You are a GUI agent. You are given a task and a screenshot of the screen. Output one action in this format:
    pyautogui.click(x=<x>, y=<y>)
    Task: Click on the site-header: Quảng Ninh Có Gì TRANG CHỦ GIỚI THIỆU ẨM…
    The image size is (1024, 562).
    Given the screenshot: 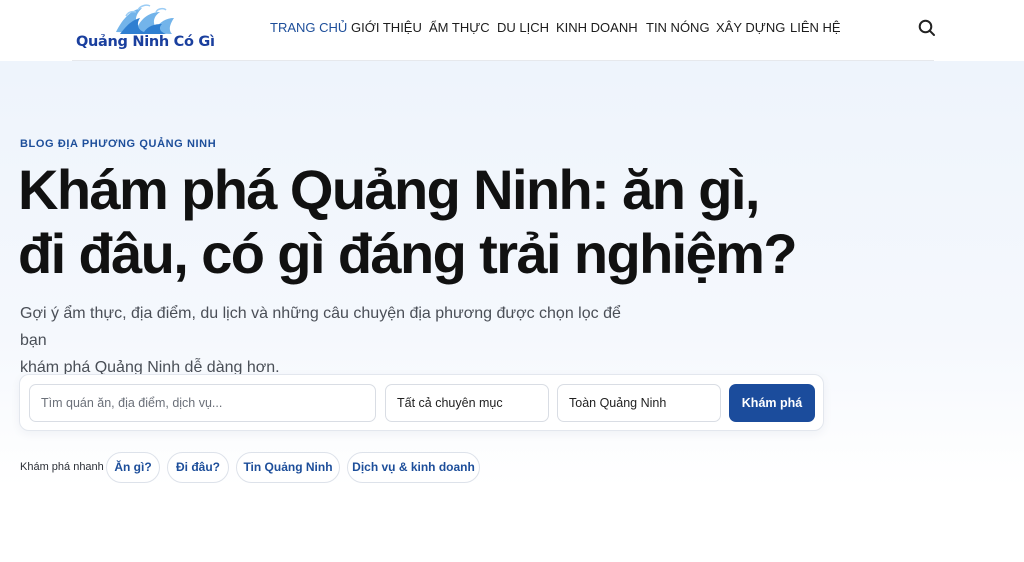 What is the action you would take?
    pyautogui.click(x=512, y=30)
    